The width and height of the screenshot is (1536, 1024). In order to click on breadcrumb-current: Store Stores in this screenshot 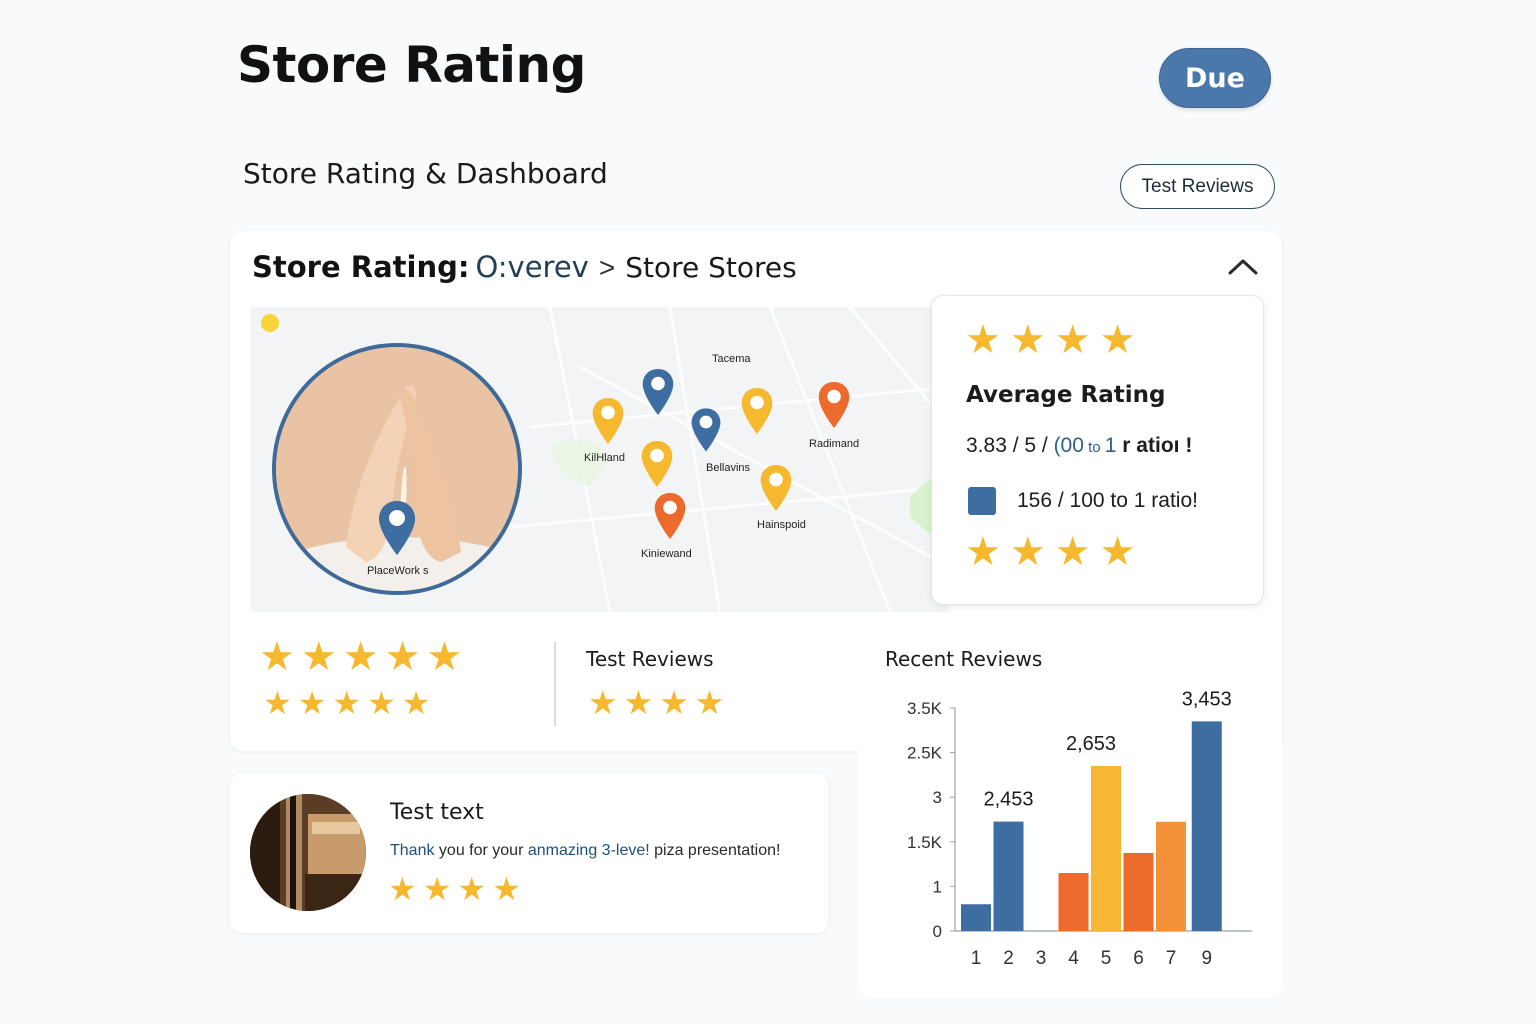, I will do `click(711, 267)`.